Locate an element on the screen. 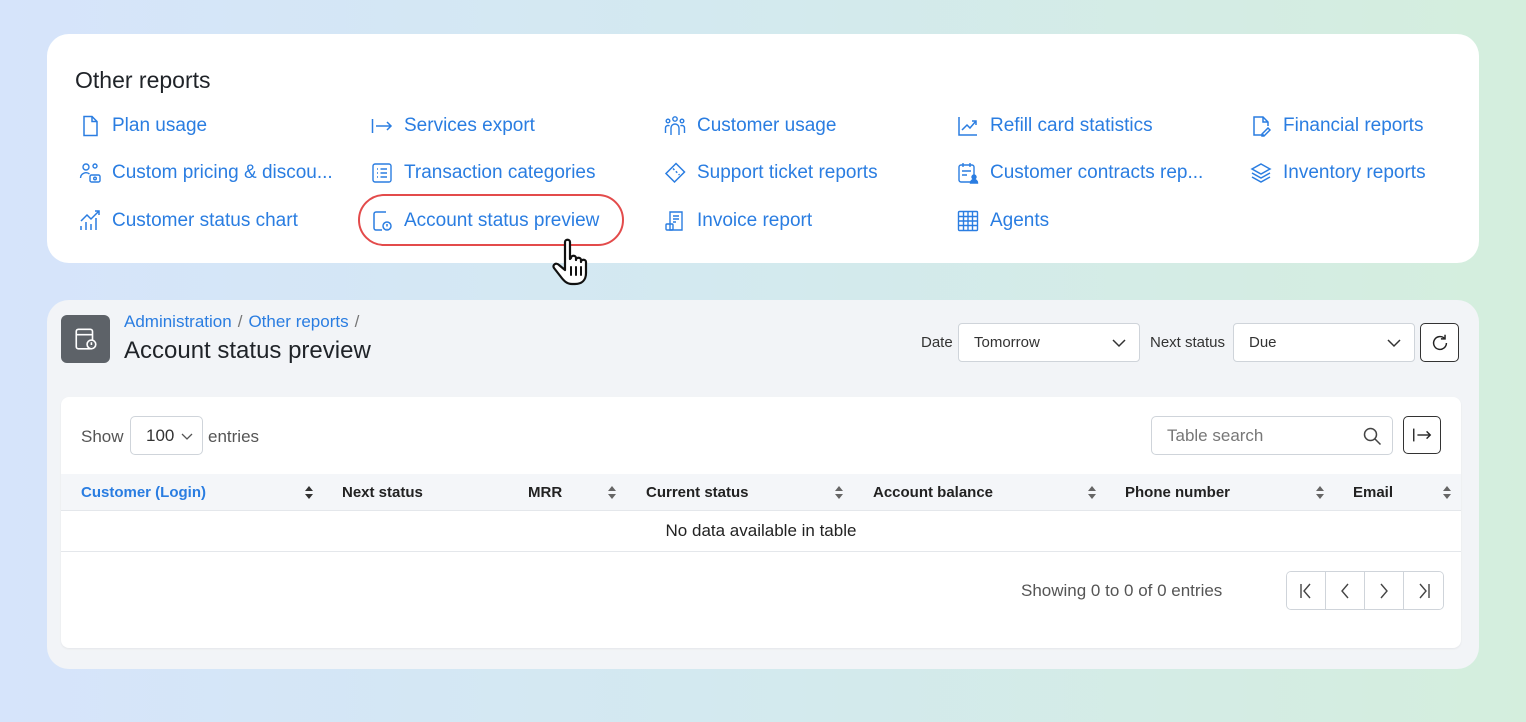 This screenshot has height=722, width=1526. report-link-label: Transaction categories is located at coordinates (500, 172).